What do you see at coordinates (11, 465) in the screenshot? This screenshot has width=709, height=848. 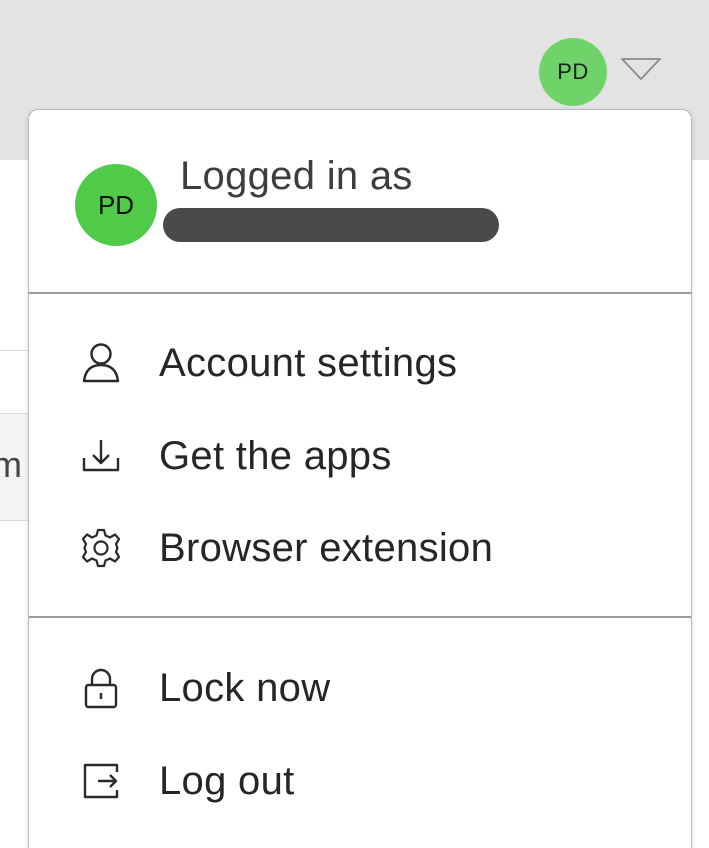 I see `background-partial-text: m` at bounding box center [11, 465].